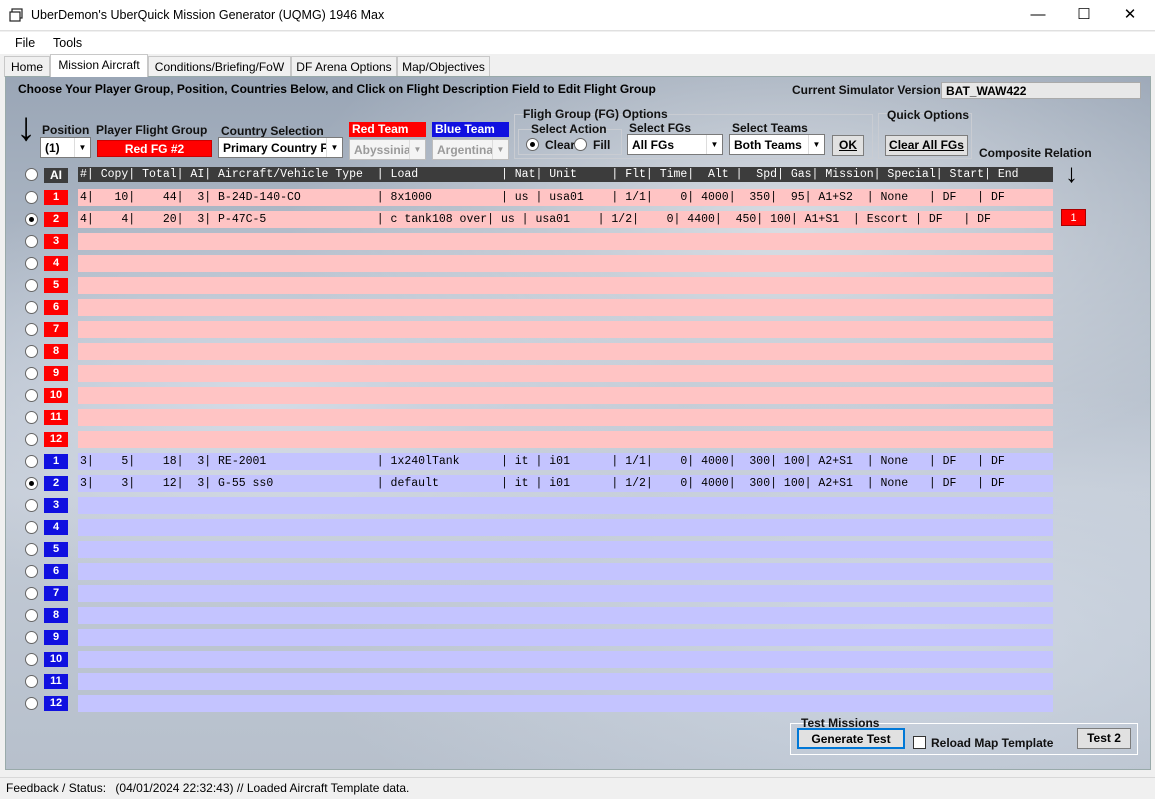 This screenshot has height=799, width=1155. What do you see at coordinates (219, 66) in the screenshot?
I see `tab-conditions-briefing: Conditions/Briefing/FoW` at bounding box center [219, 66].